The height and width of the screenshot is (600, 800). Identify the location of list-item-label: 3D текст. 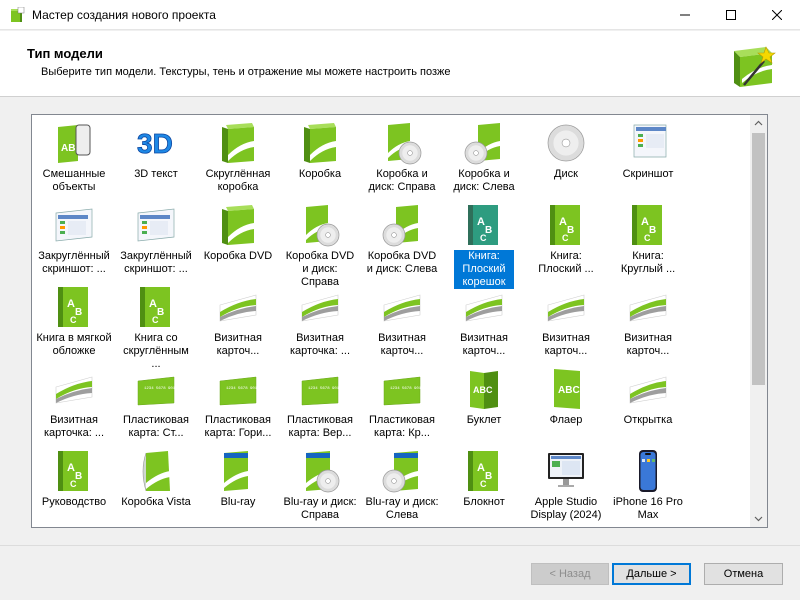
(156, 174).